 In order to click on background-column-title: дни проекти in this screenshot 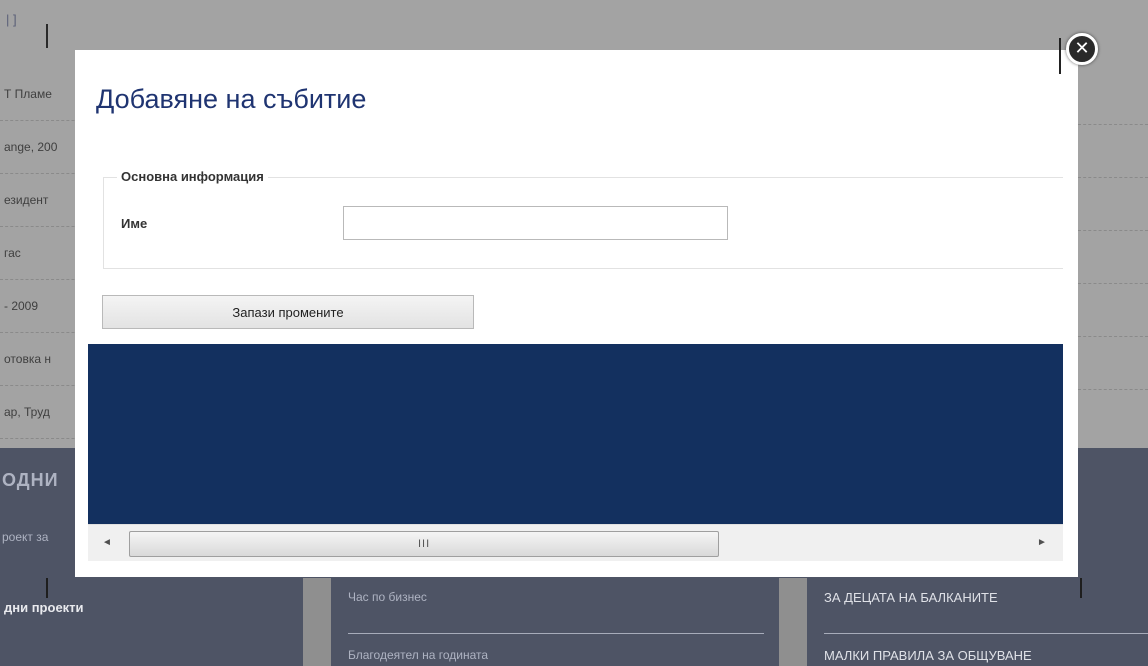, I will do `click(44, 607)`.